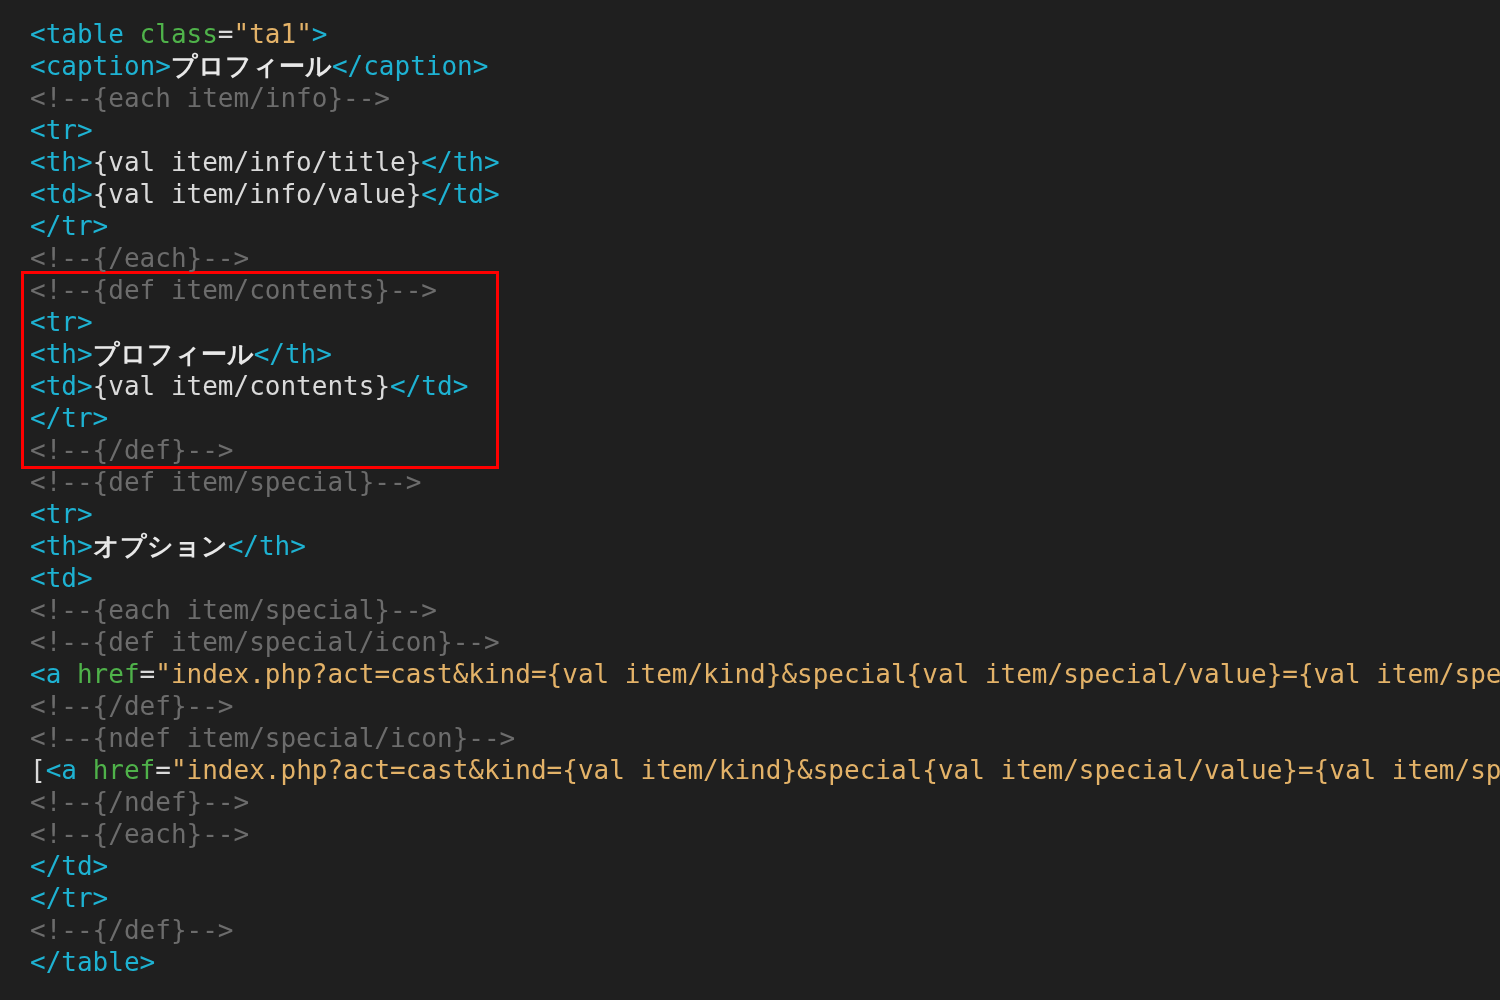 The image size is (1500, 1000). I want to click on code-line: </table>, so click(93, 962).